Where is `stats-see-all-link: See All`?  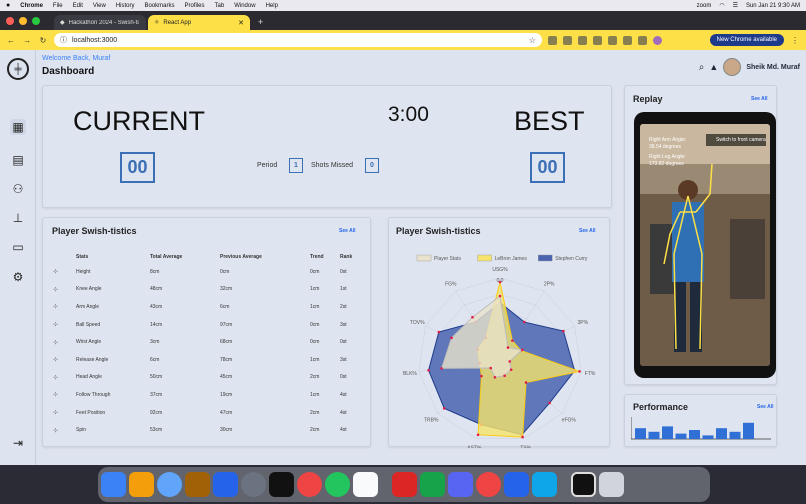 stats-see-all-link: See All is located at coordinates (347, 231).